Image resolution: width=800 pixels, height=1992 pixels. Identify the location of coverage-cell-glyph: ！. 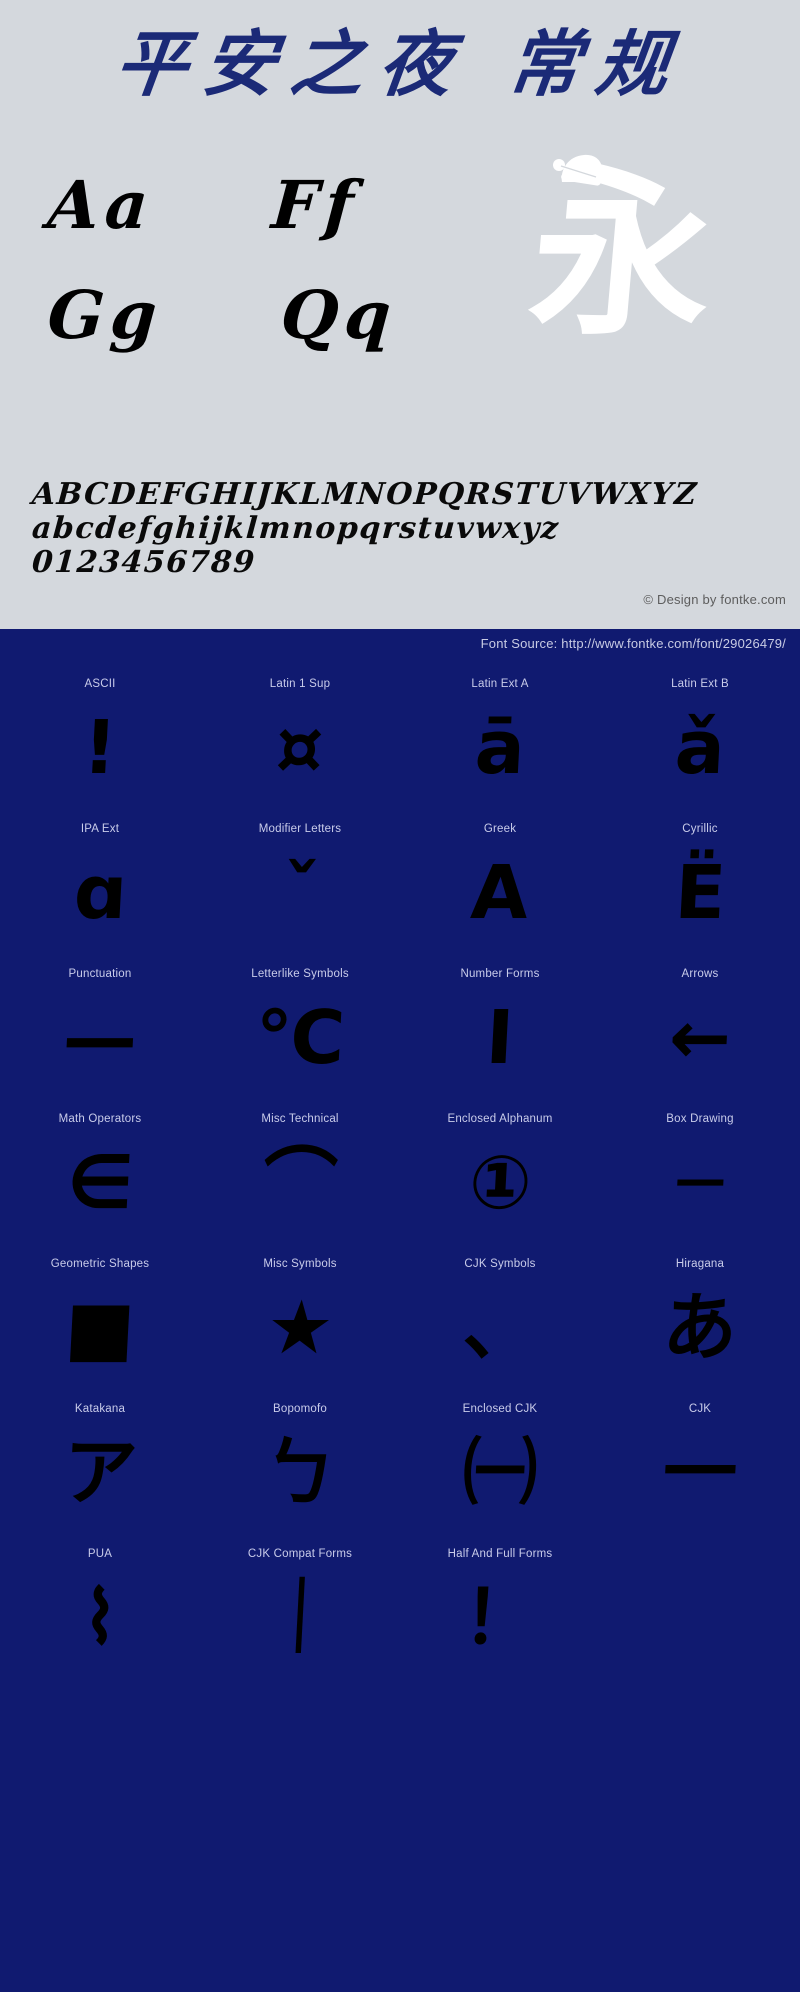
(500, 1618).